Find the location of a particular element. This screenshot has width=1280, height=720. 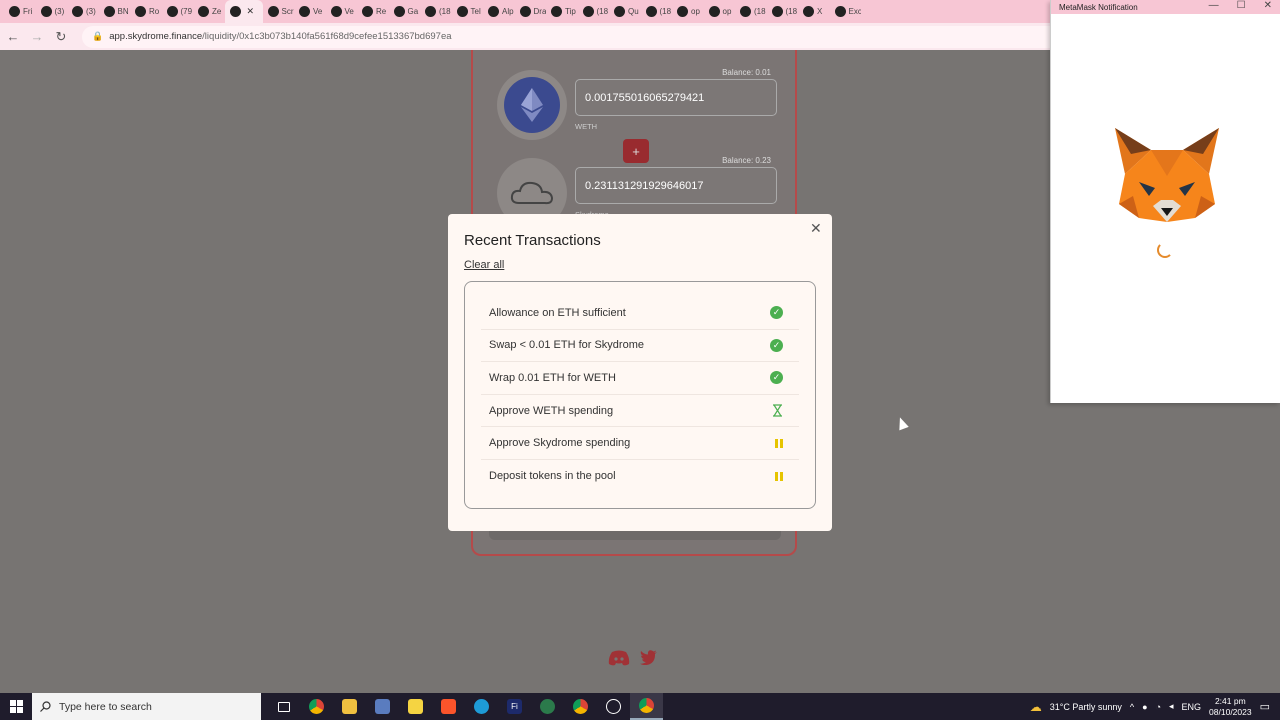

tab-close-icon: ✕ is located at coordinates (251, 11).